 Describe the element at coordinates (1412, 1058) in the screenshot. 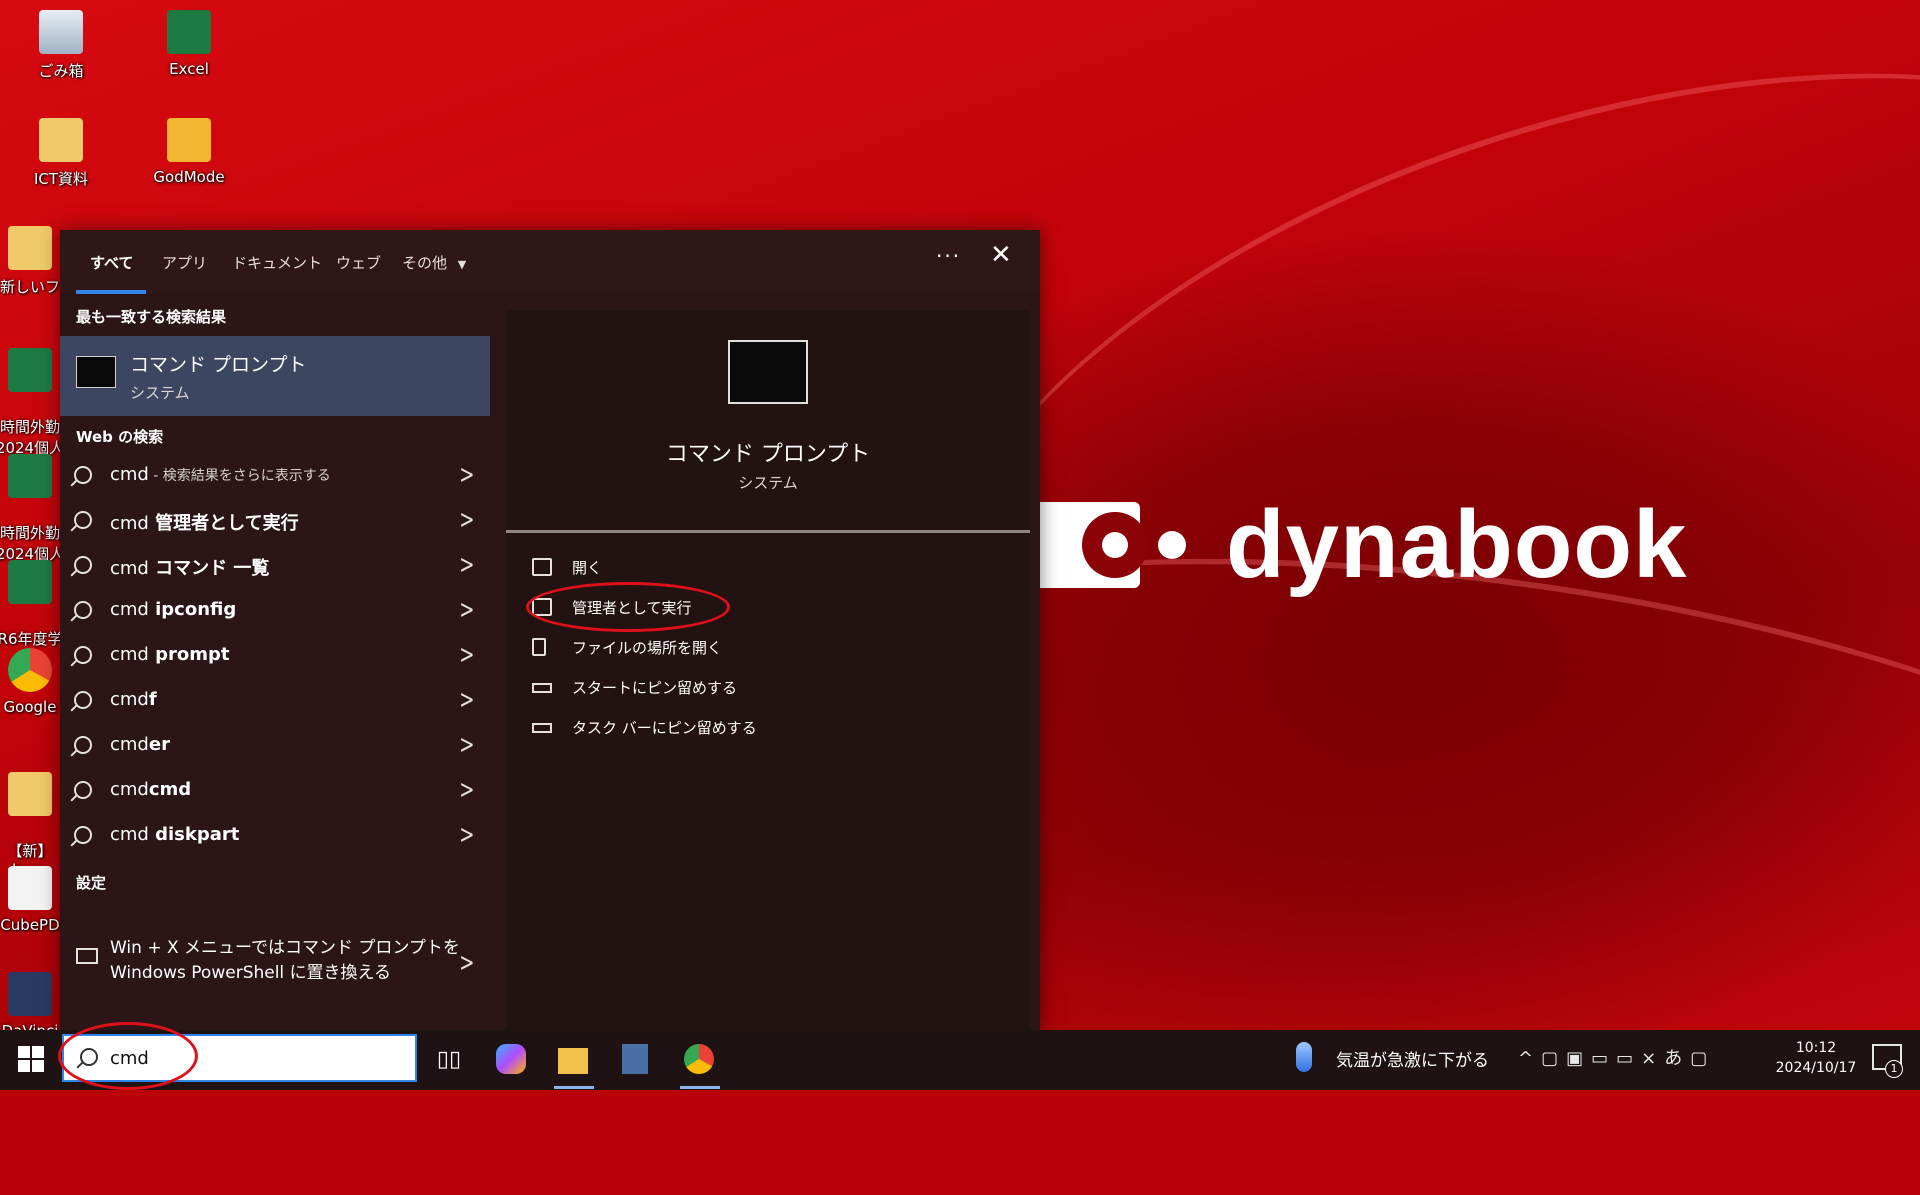

I see `weather-text: 気温が急激に下がる` at that location.